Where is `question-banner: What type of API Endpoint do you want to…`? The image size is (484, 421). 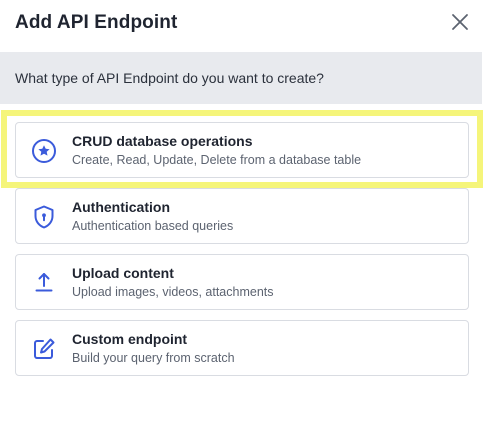 question-banner: What type of API Endpoint do you want to… is located at coordinates (241, 78).